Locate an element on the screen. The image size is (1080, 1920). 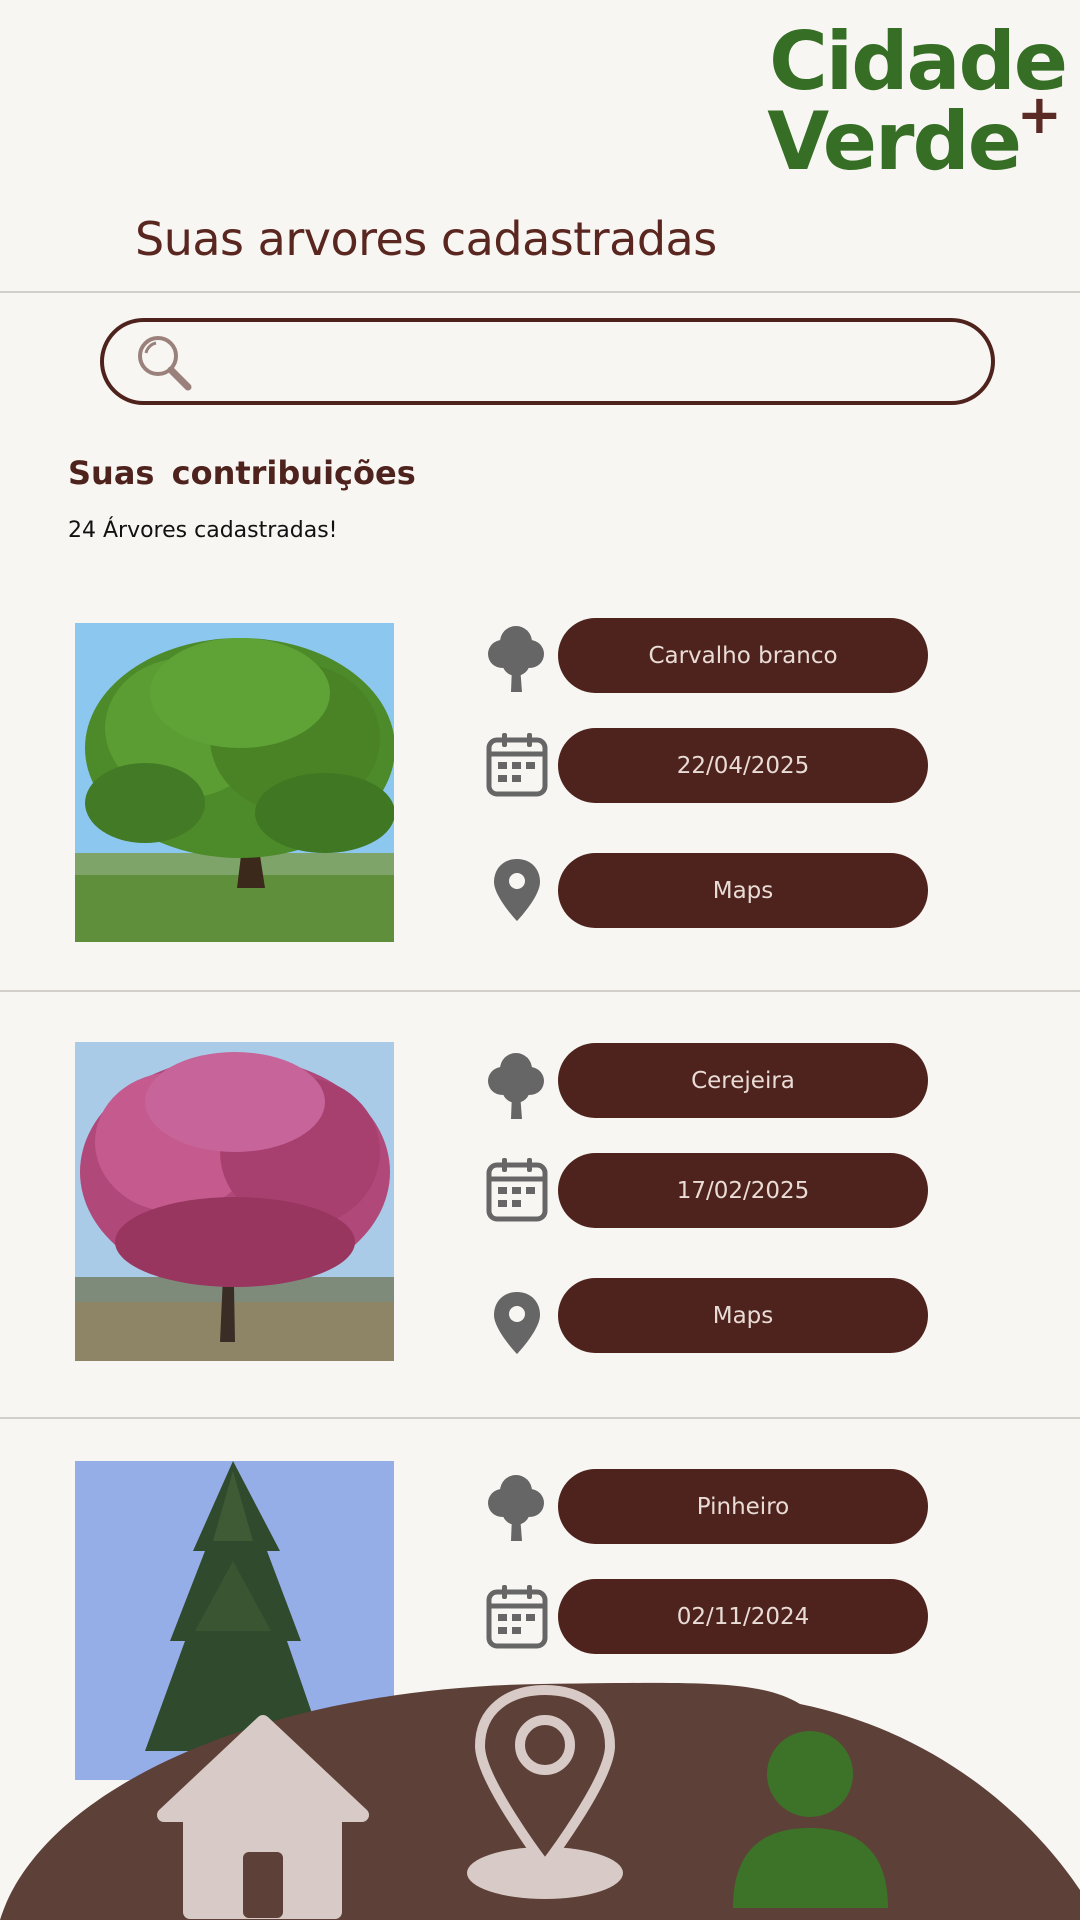
search-input is located at coordinates (547, 361).